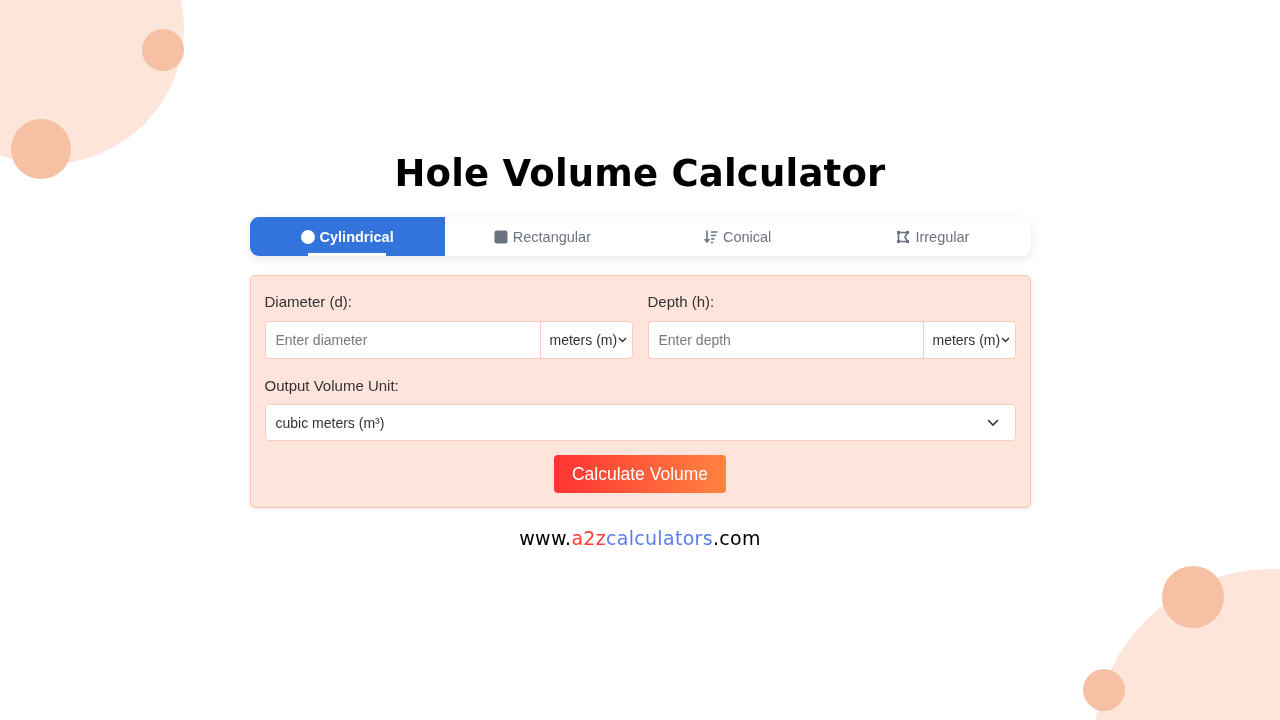 The height and width of the screenshot is (720, 1280). What do you see at coordinates (500, 236) in the screenshot?
I see `square-icon` at bounding box center [500, 236].